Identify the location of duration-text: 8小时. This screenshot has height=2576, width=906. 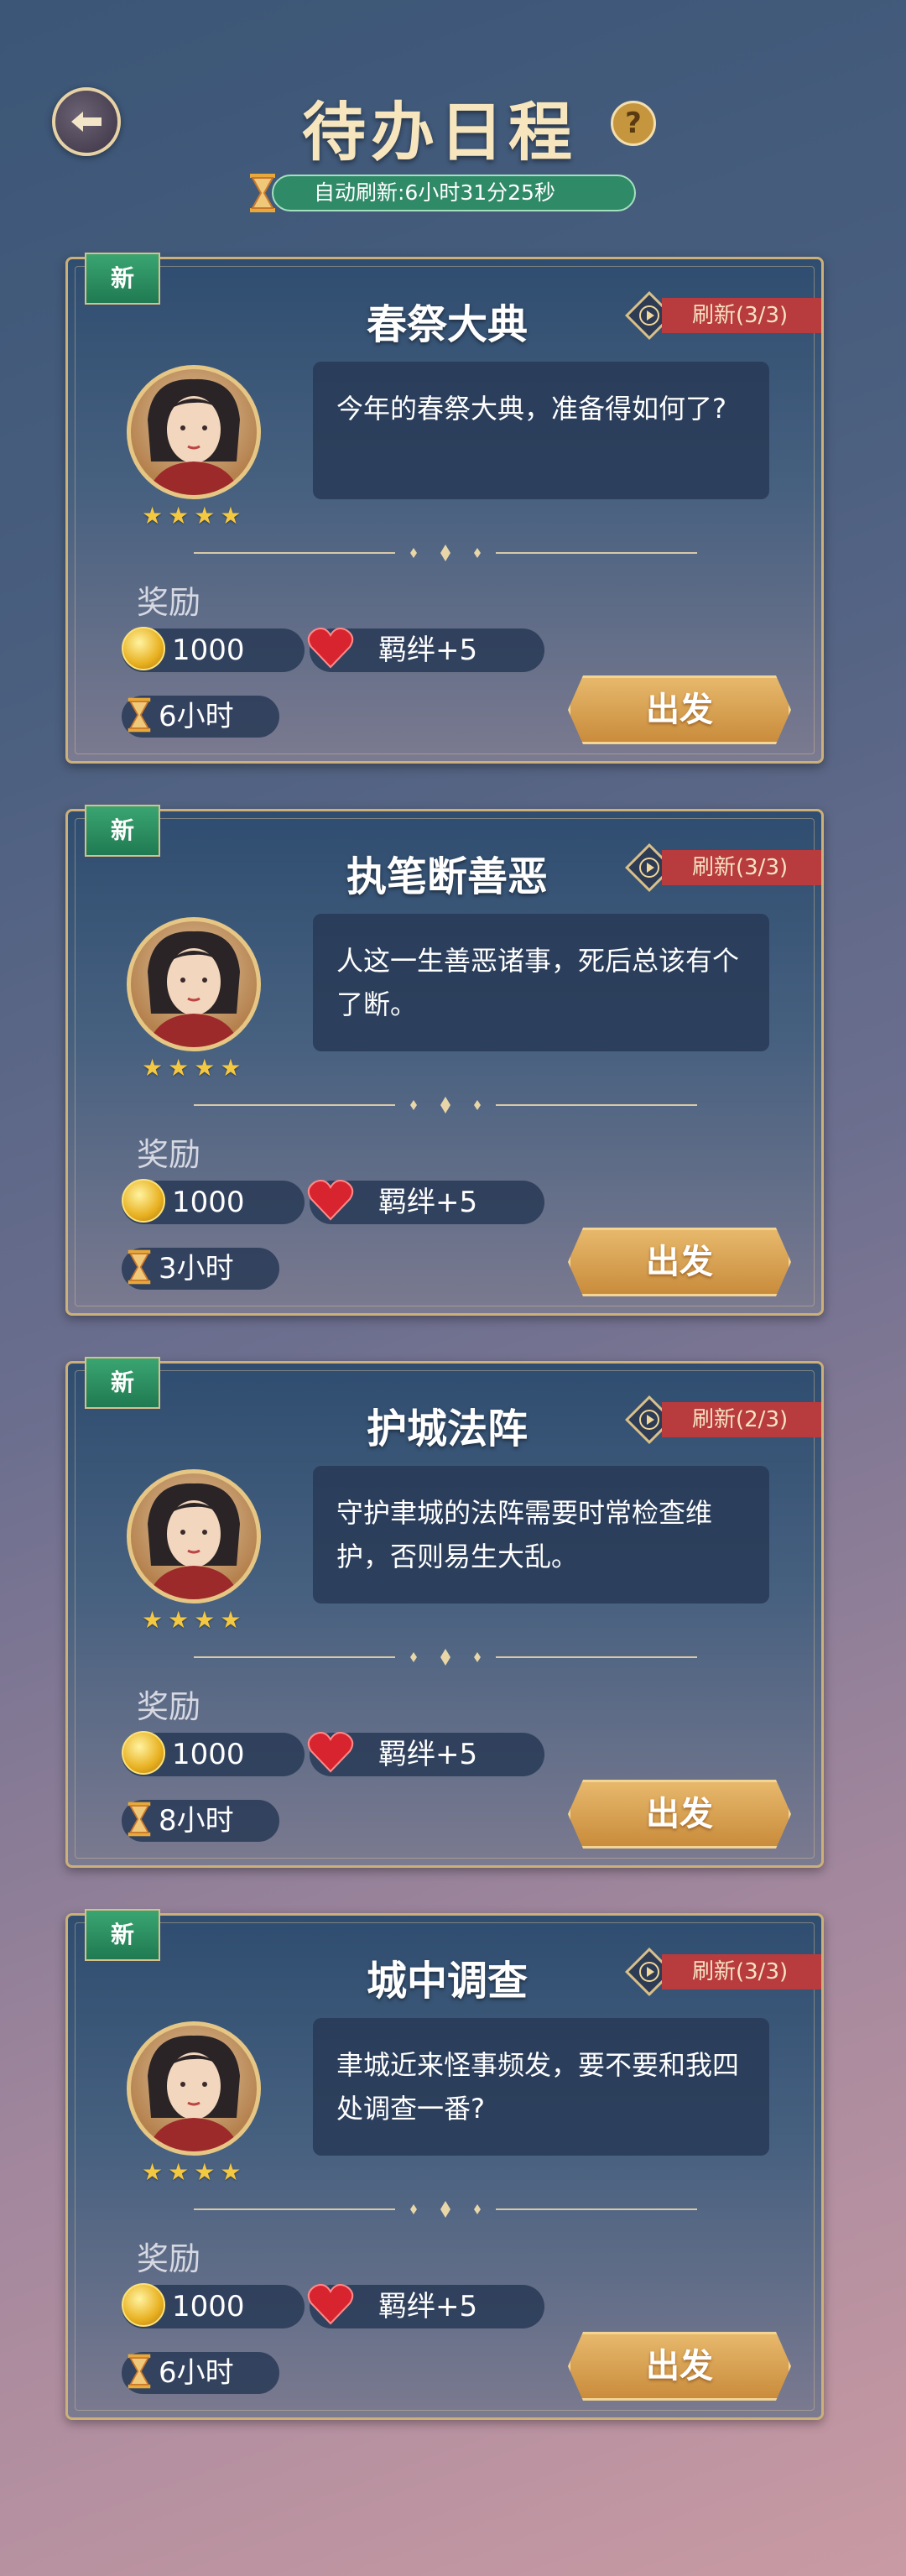
(197, 1821).